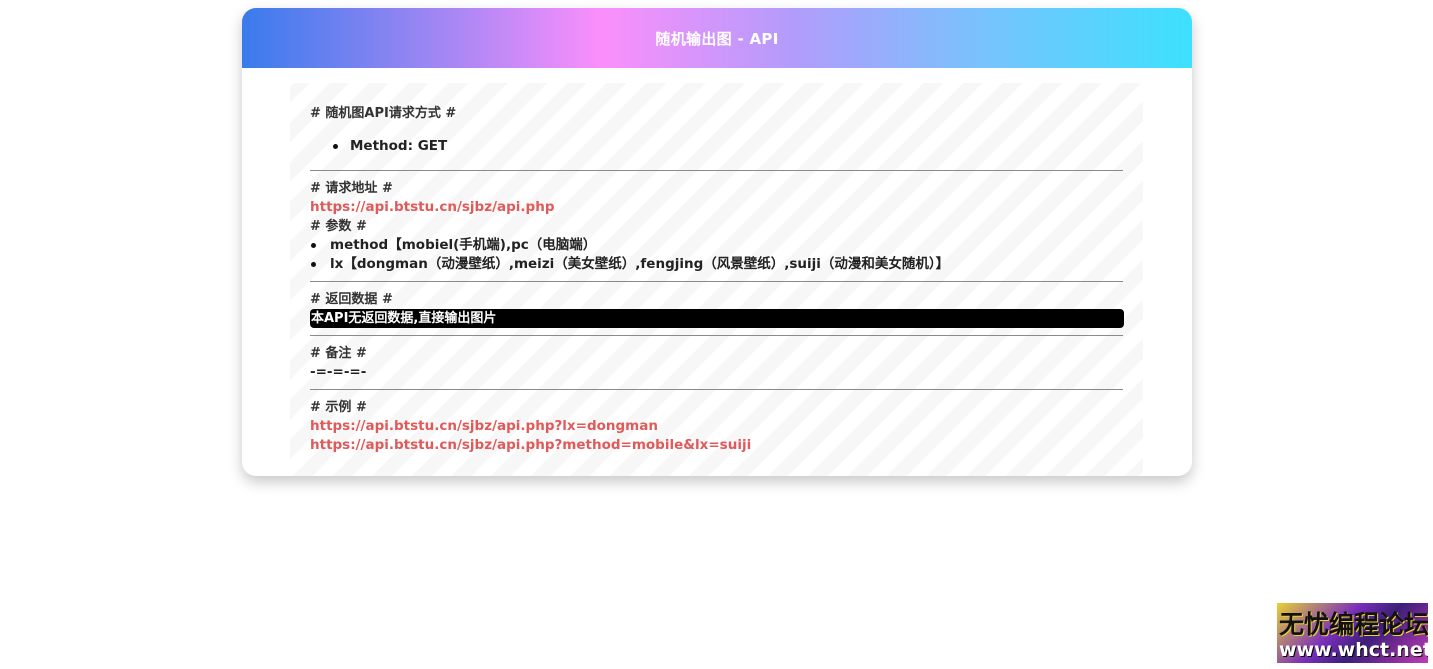  I want to click on notes-text: -=-=-=-, so click(338, 372).